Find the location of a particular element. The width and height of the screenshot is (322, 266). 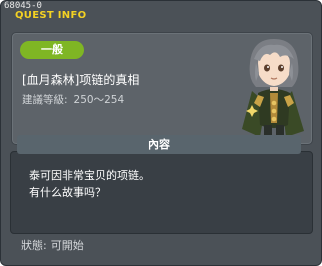

window-title: QUEST INFO is located at coordinates (51, 15).